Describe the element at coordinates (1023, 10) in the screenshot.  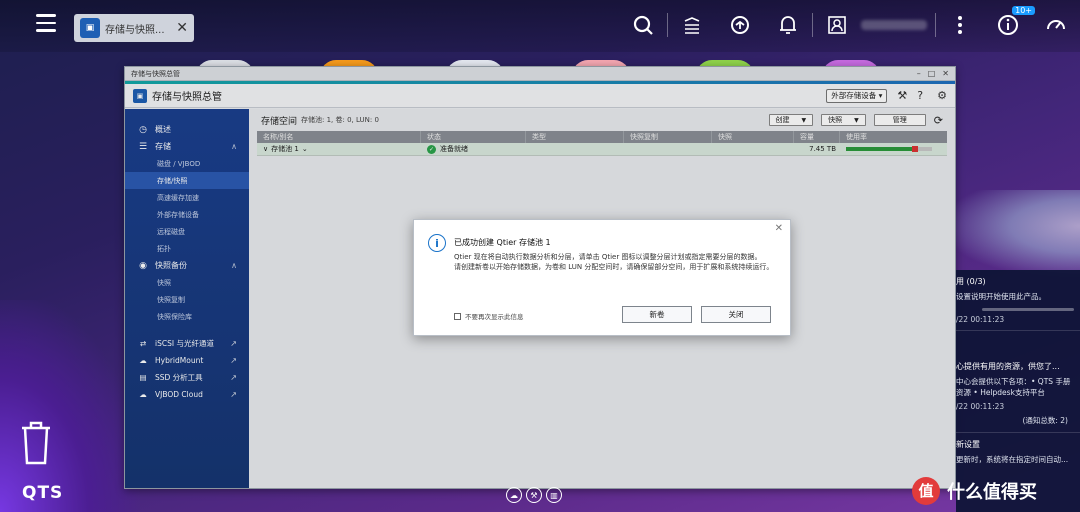
I see `notification-badge: 10+` at that location.